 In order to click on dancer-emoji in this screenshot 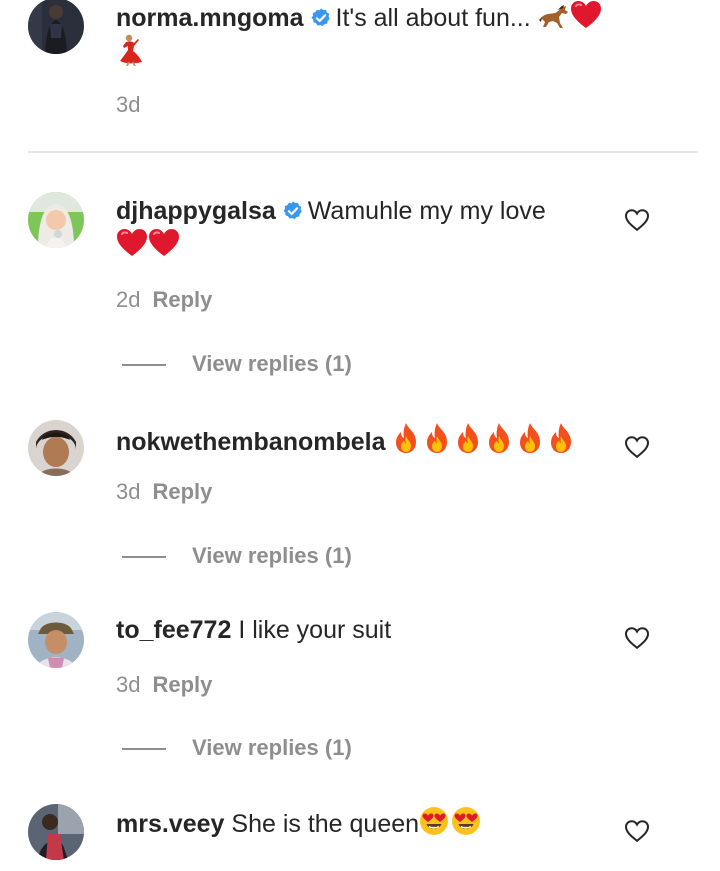, I will do `click(131, 52)`.